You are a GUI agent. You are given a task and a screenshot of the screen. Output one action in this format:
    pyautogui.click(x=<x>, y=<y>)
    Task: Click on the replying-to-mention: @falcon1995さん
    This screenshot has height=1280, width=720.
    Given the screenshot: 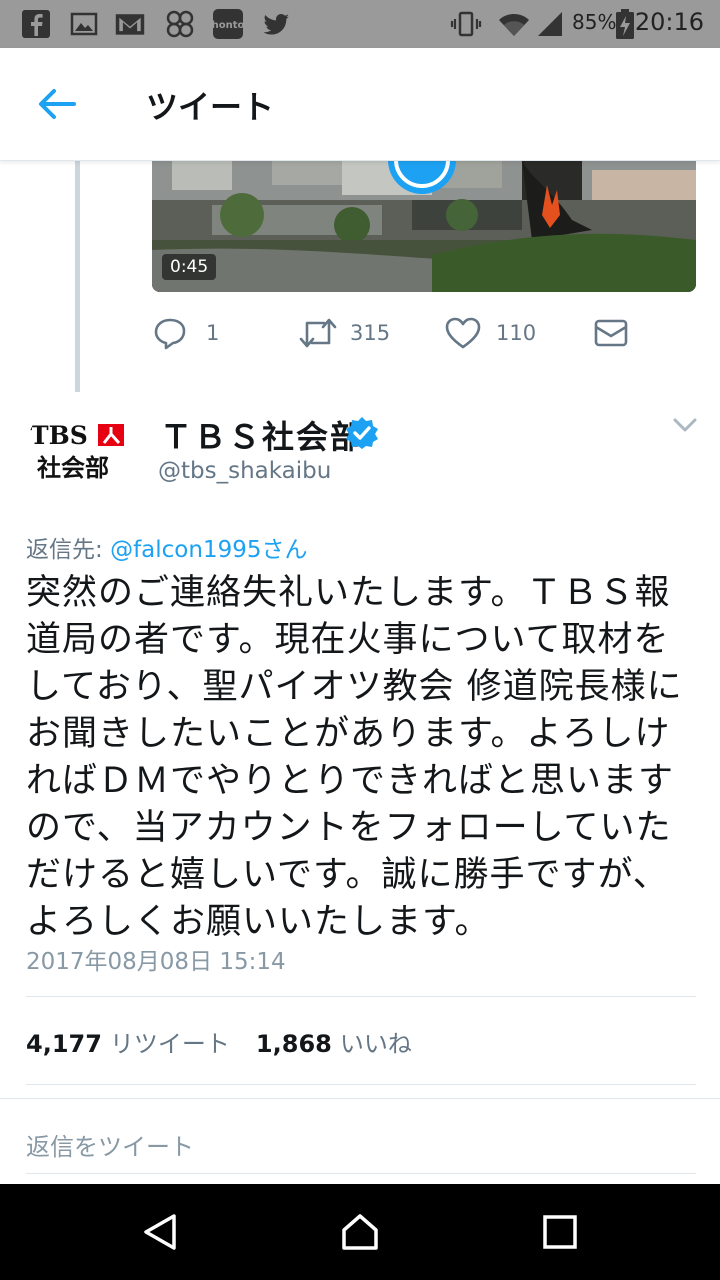 What is the action you would take?
    pyautogui.click(x=208, y=550)
    